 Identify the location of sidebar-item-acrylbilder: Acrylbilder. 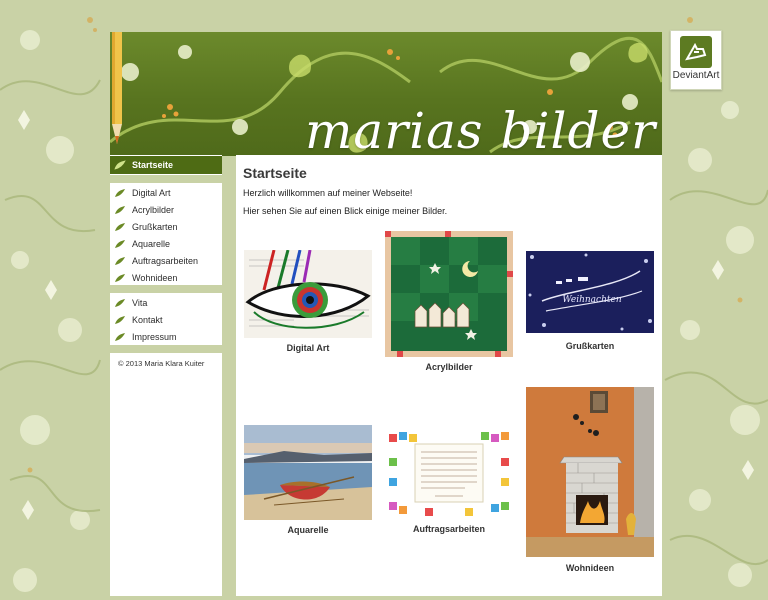
(166, 209).